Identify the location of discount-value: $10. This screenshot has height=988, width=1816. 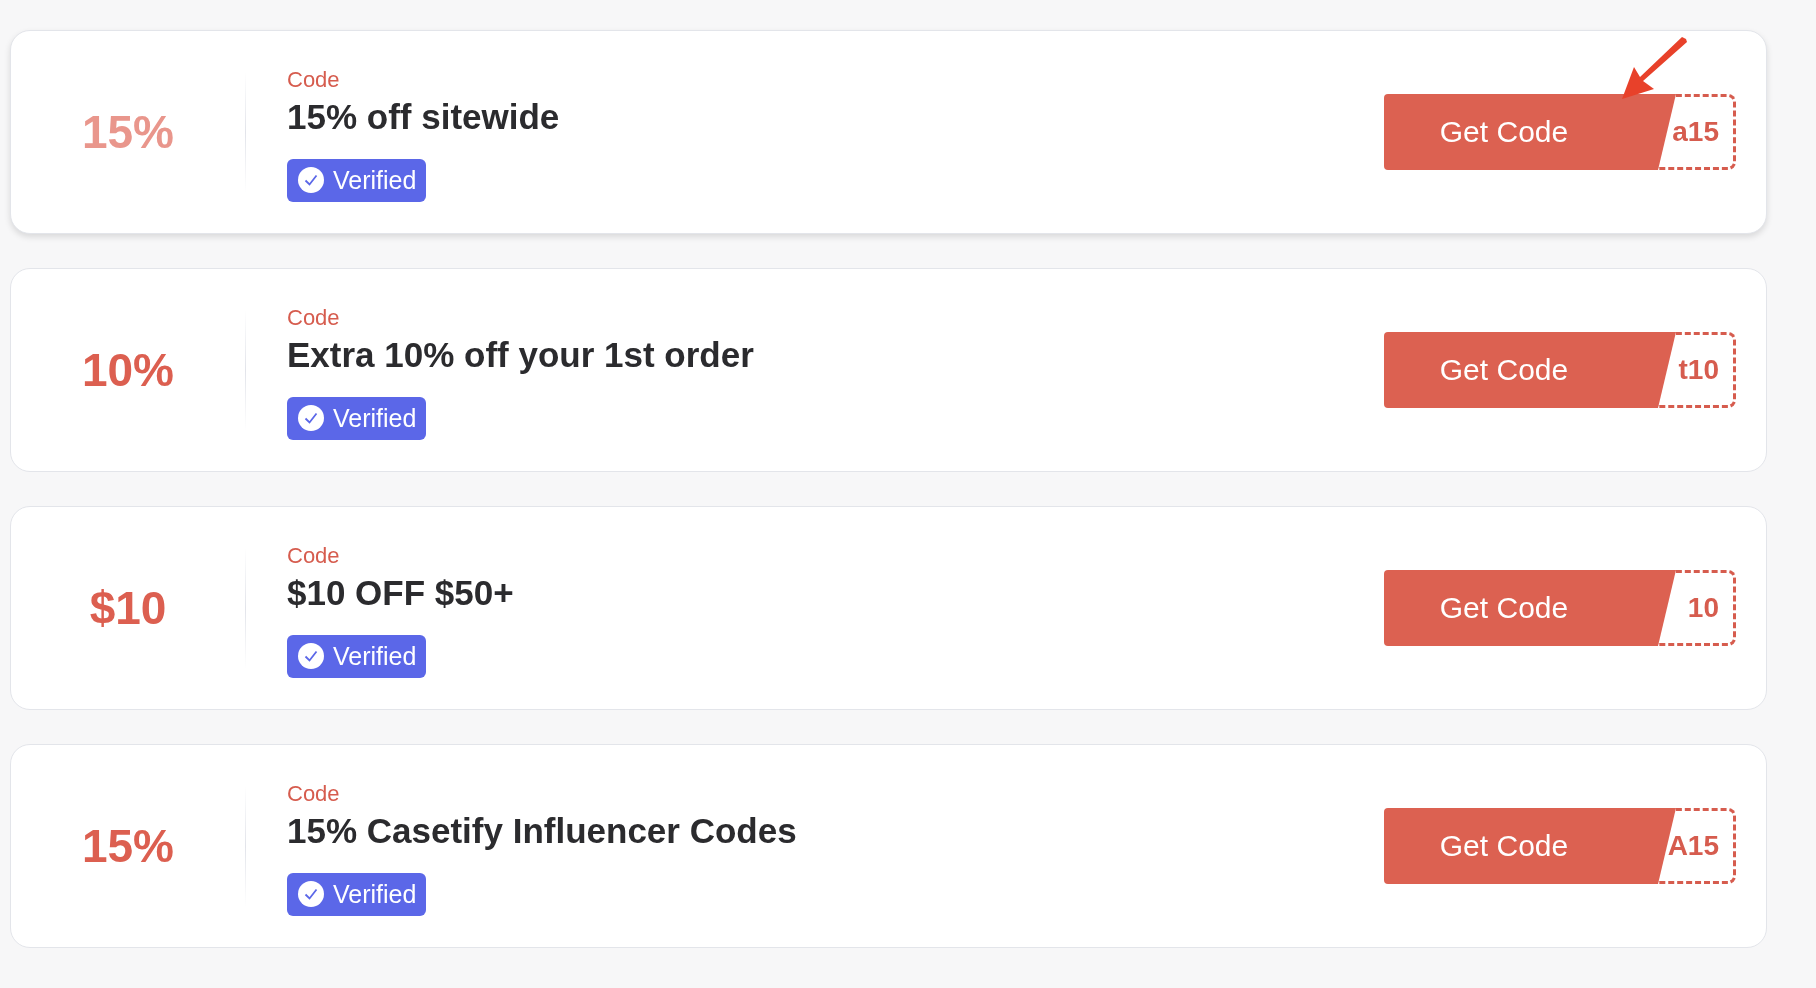
(128, 608).